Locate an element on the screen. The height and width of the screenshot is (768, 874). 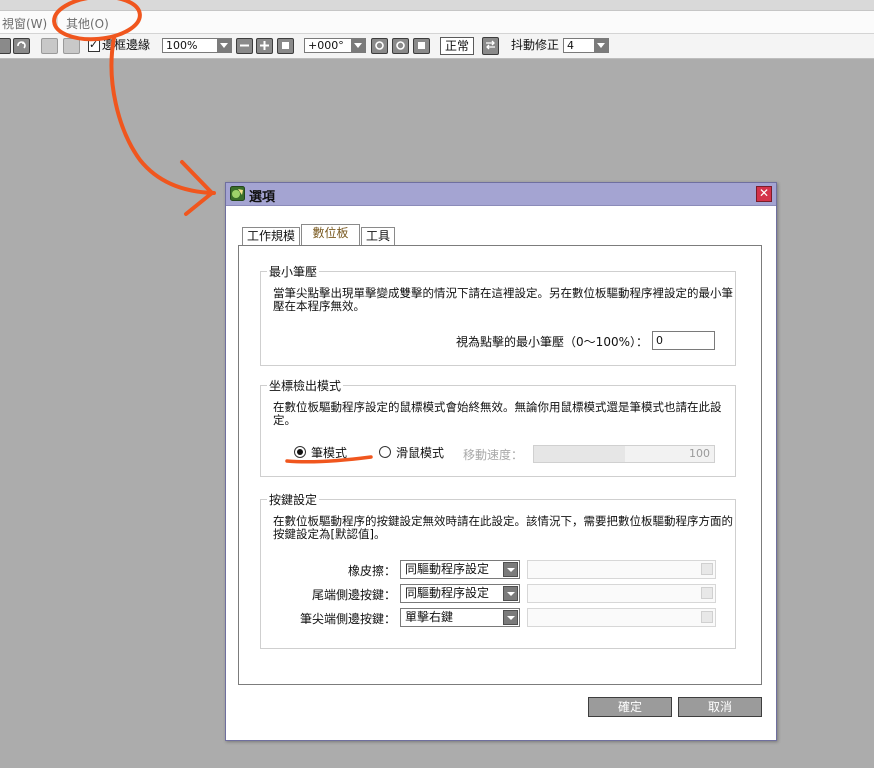
move-speed-label: 移動速度： is located at coordinates (493, 455).